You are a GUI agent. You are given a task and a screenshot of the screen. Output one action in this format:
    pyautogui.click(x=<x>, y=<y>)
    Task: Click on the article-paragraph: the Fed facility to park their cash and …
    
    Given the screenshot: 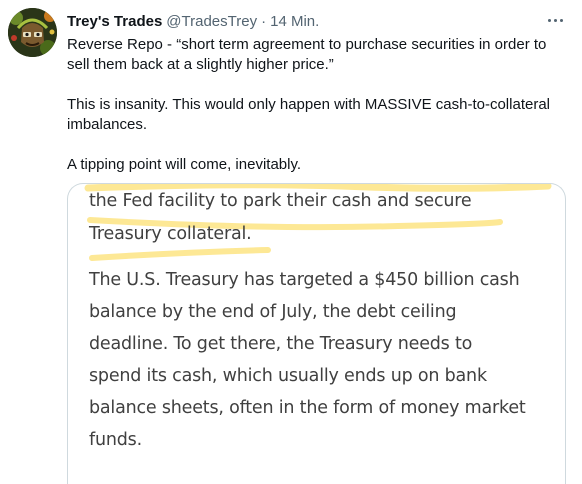 What is the action you would take?
    pyautogui.click(x=324, y=218)
    